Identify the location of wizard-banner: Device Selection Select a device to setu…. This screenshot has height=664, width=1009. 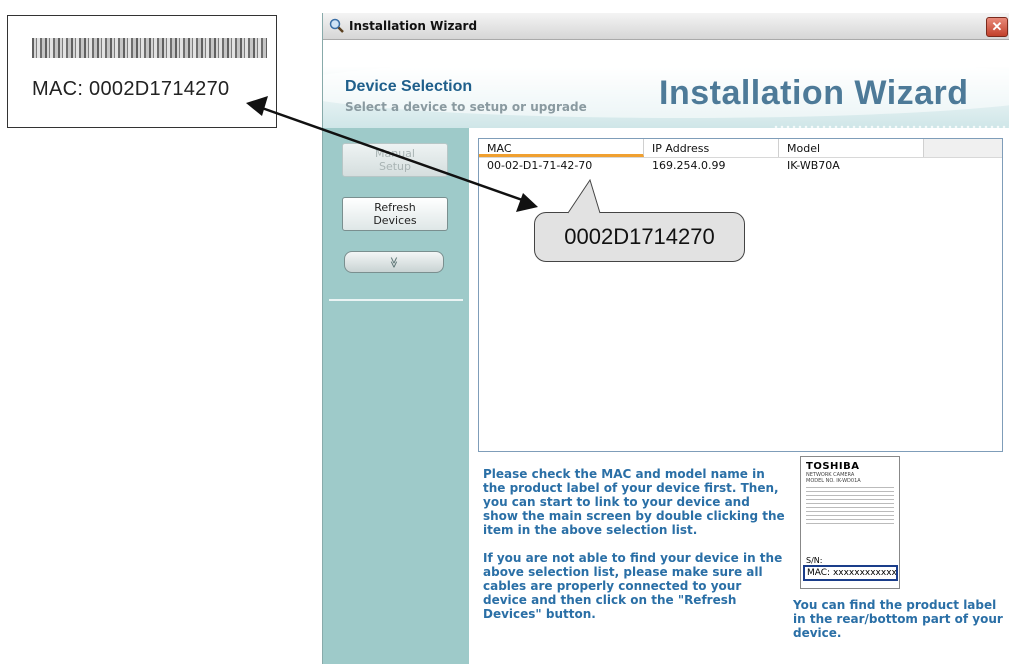
(666, 84).